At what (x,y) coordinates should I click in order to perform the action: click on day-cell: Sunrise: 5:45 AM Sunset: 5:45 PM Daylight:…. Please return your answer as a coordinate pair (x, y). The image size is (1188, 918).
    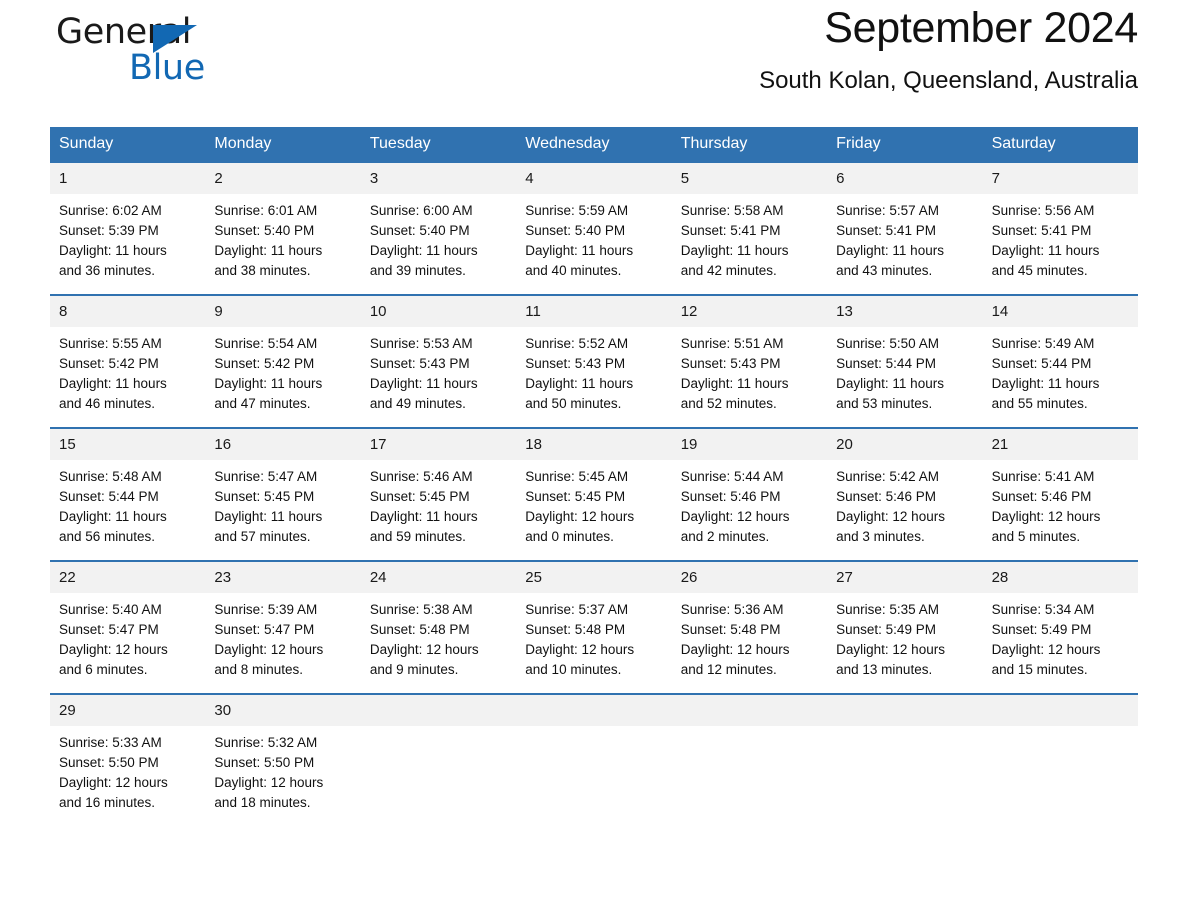
    Looking at the image, I should click on (593, 510).